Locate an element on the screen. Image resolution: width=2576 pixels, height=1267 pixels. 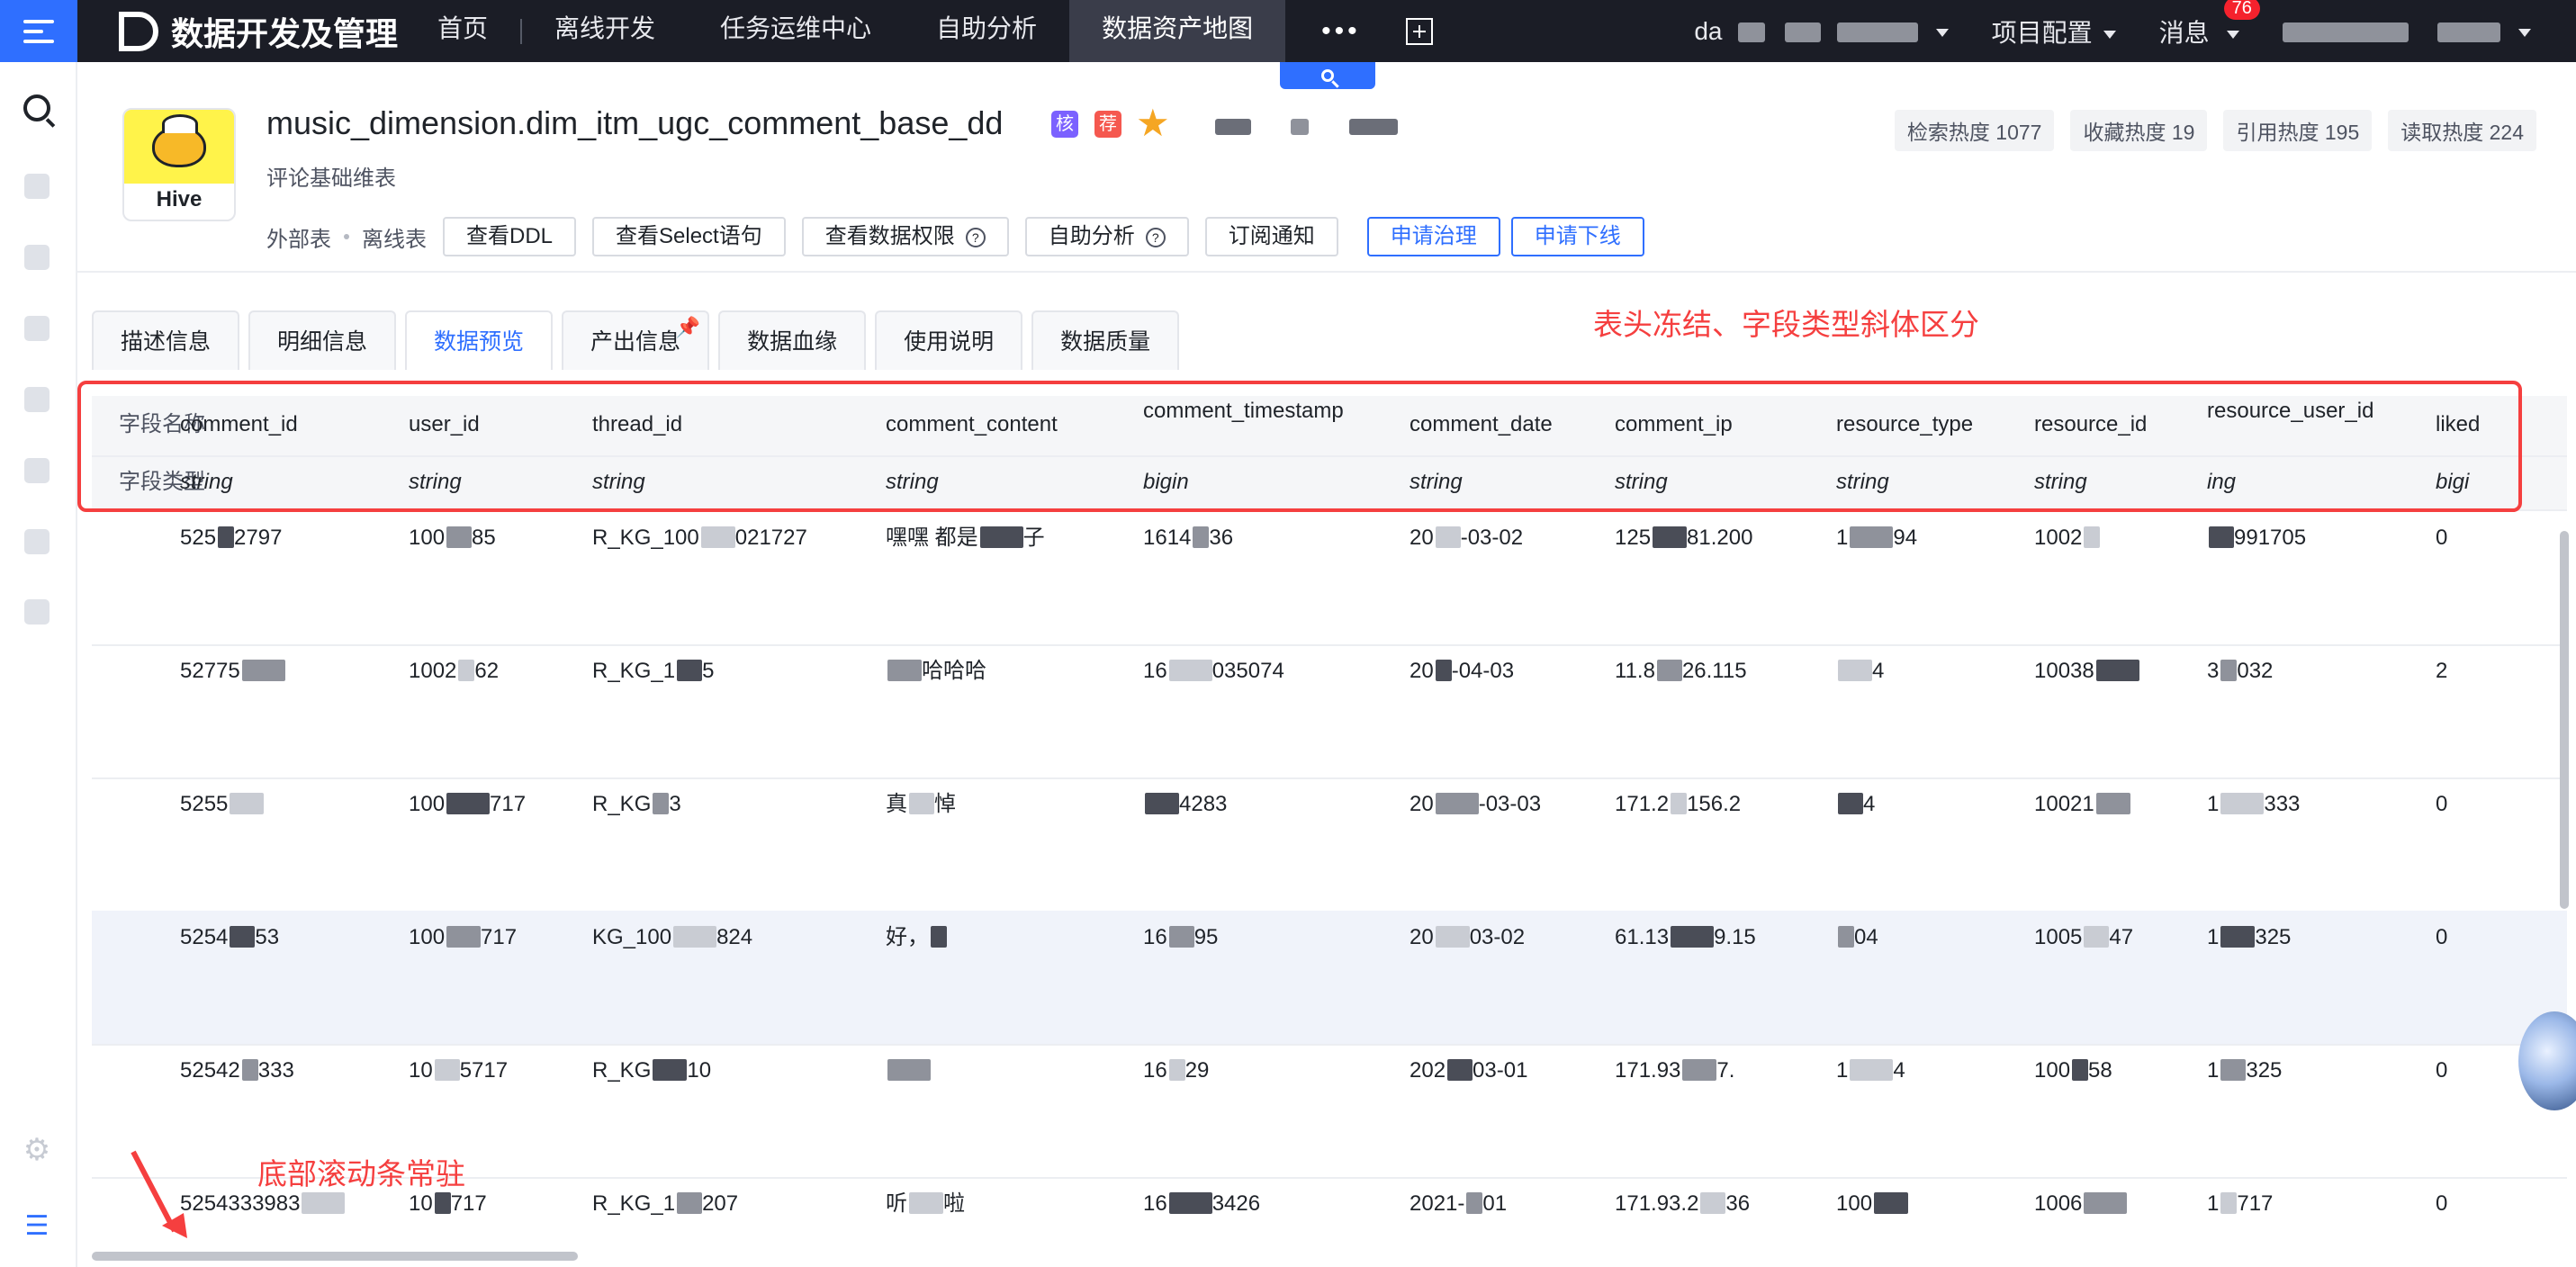
table-cell: 171.2 156.2 is located at coordinates (1678, 805).